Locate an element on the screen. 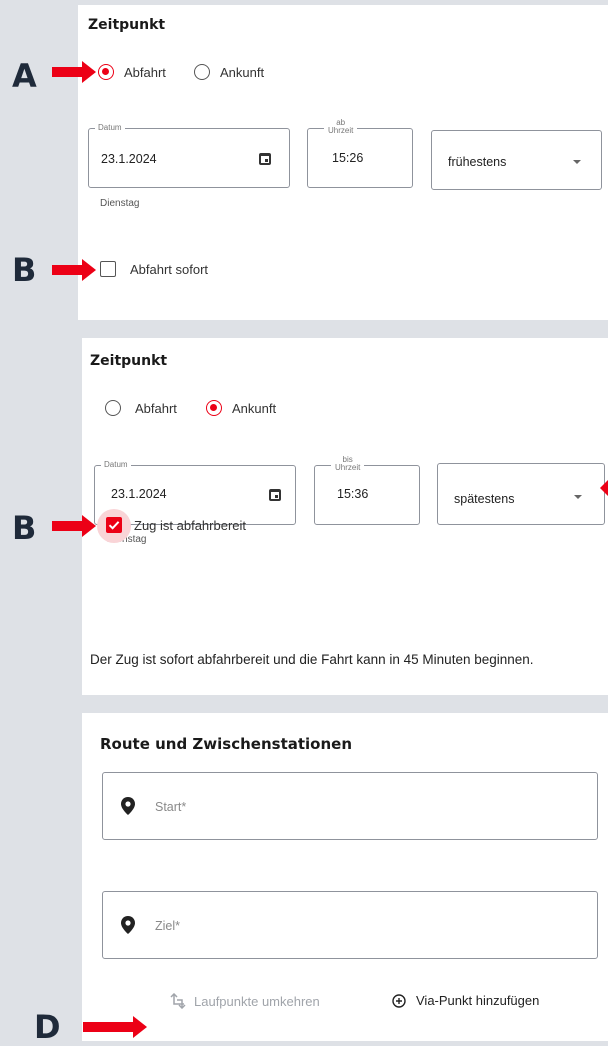 The image size is (608, 1046). marker-a: A is located at coordinates (24, 76).